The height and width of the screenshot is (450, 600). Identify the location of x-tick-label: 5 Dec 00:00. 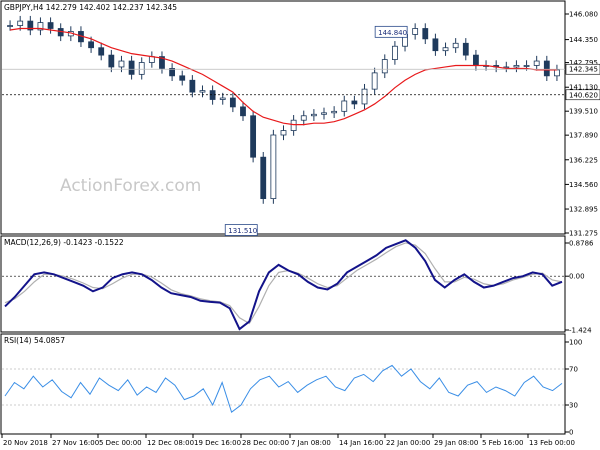
(120, 443).